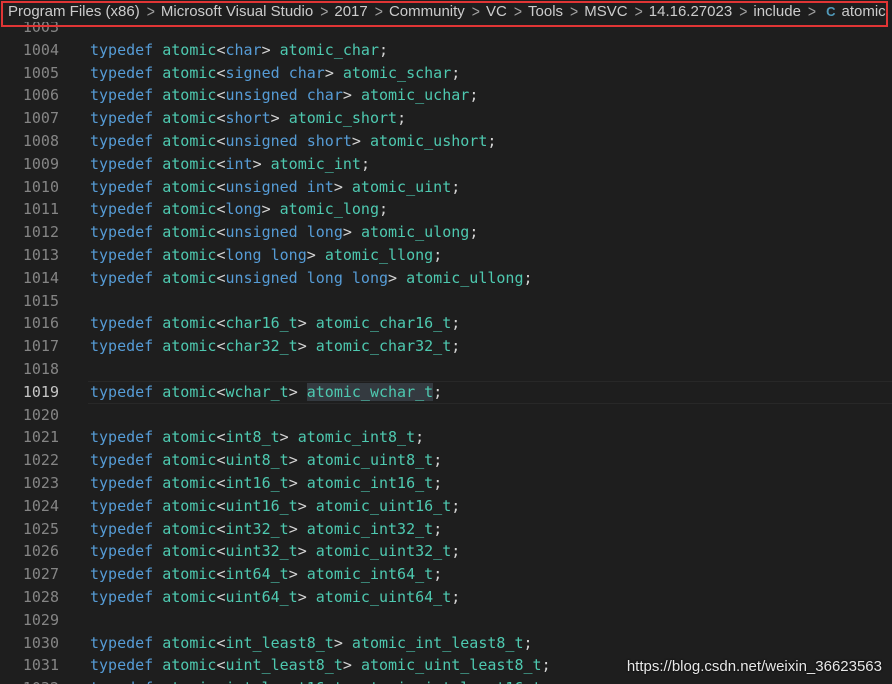 This screenshot has width=892, height=684. What do you see at coordinates (239, 209) in the screenshot?
I see `code-text: typedef atomic<long> atomic_long;` at bounding box center [239, 209].